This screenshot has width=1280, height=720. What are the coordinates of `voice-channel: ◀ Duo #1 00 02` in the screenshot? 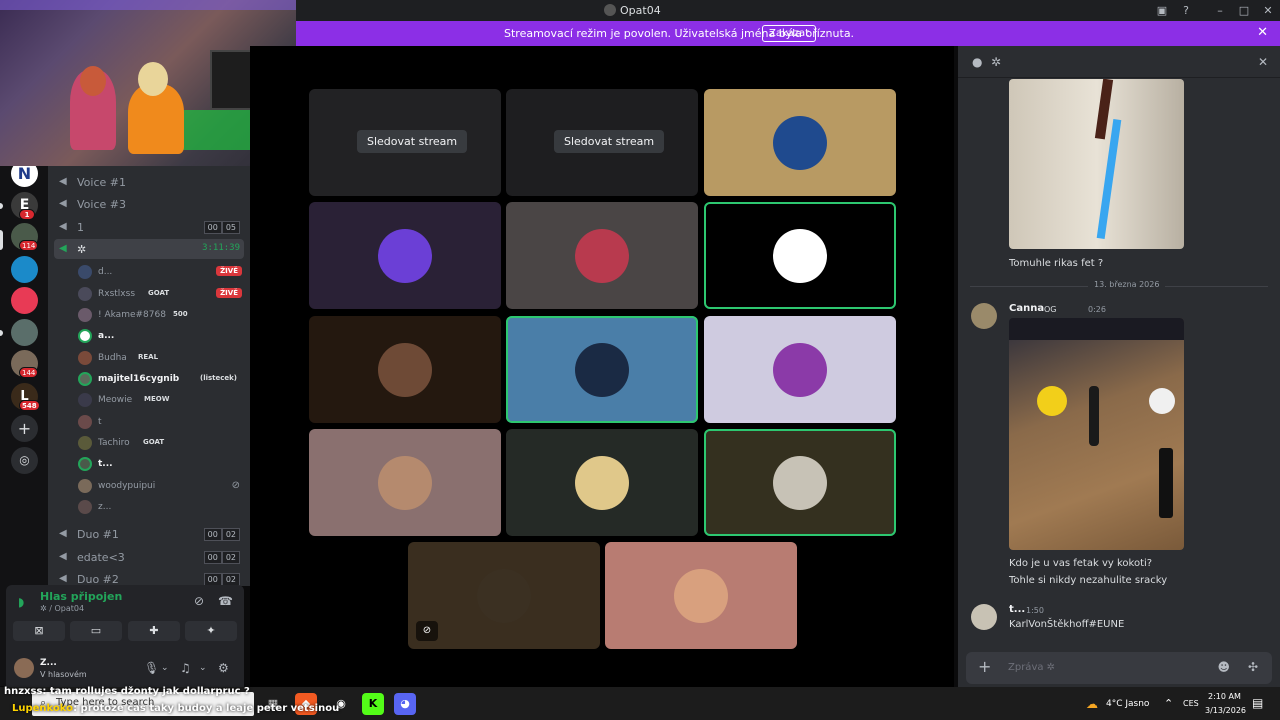 It's located at (149, 534).